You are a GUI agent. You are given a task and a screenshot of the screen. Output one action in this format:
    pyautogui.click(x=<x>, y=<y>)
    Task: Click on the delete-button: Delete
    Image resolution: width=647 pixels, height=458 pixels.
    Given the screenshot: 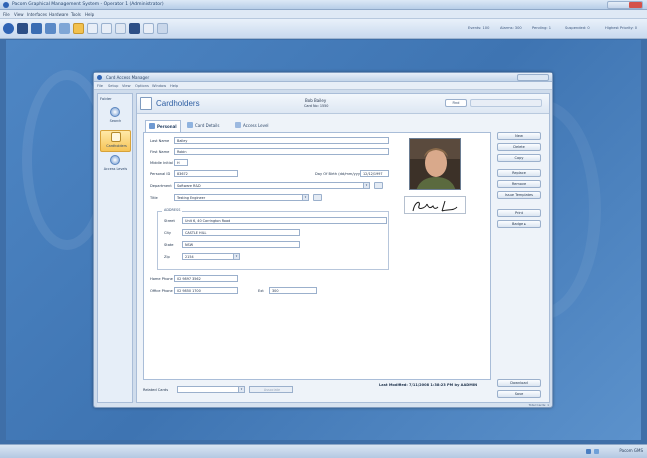 What is the action you would take?
    pyautogui.click(x=519, y=147)
    